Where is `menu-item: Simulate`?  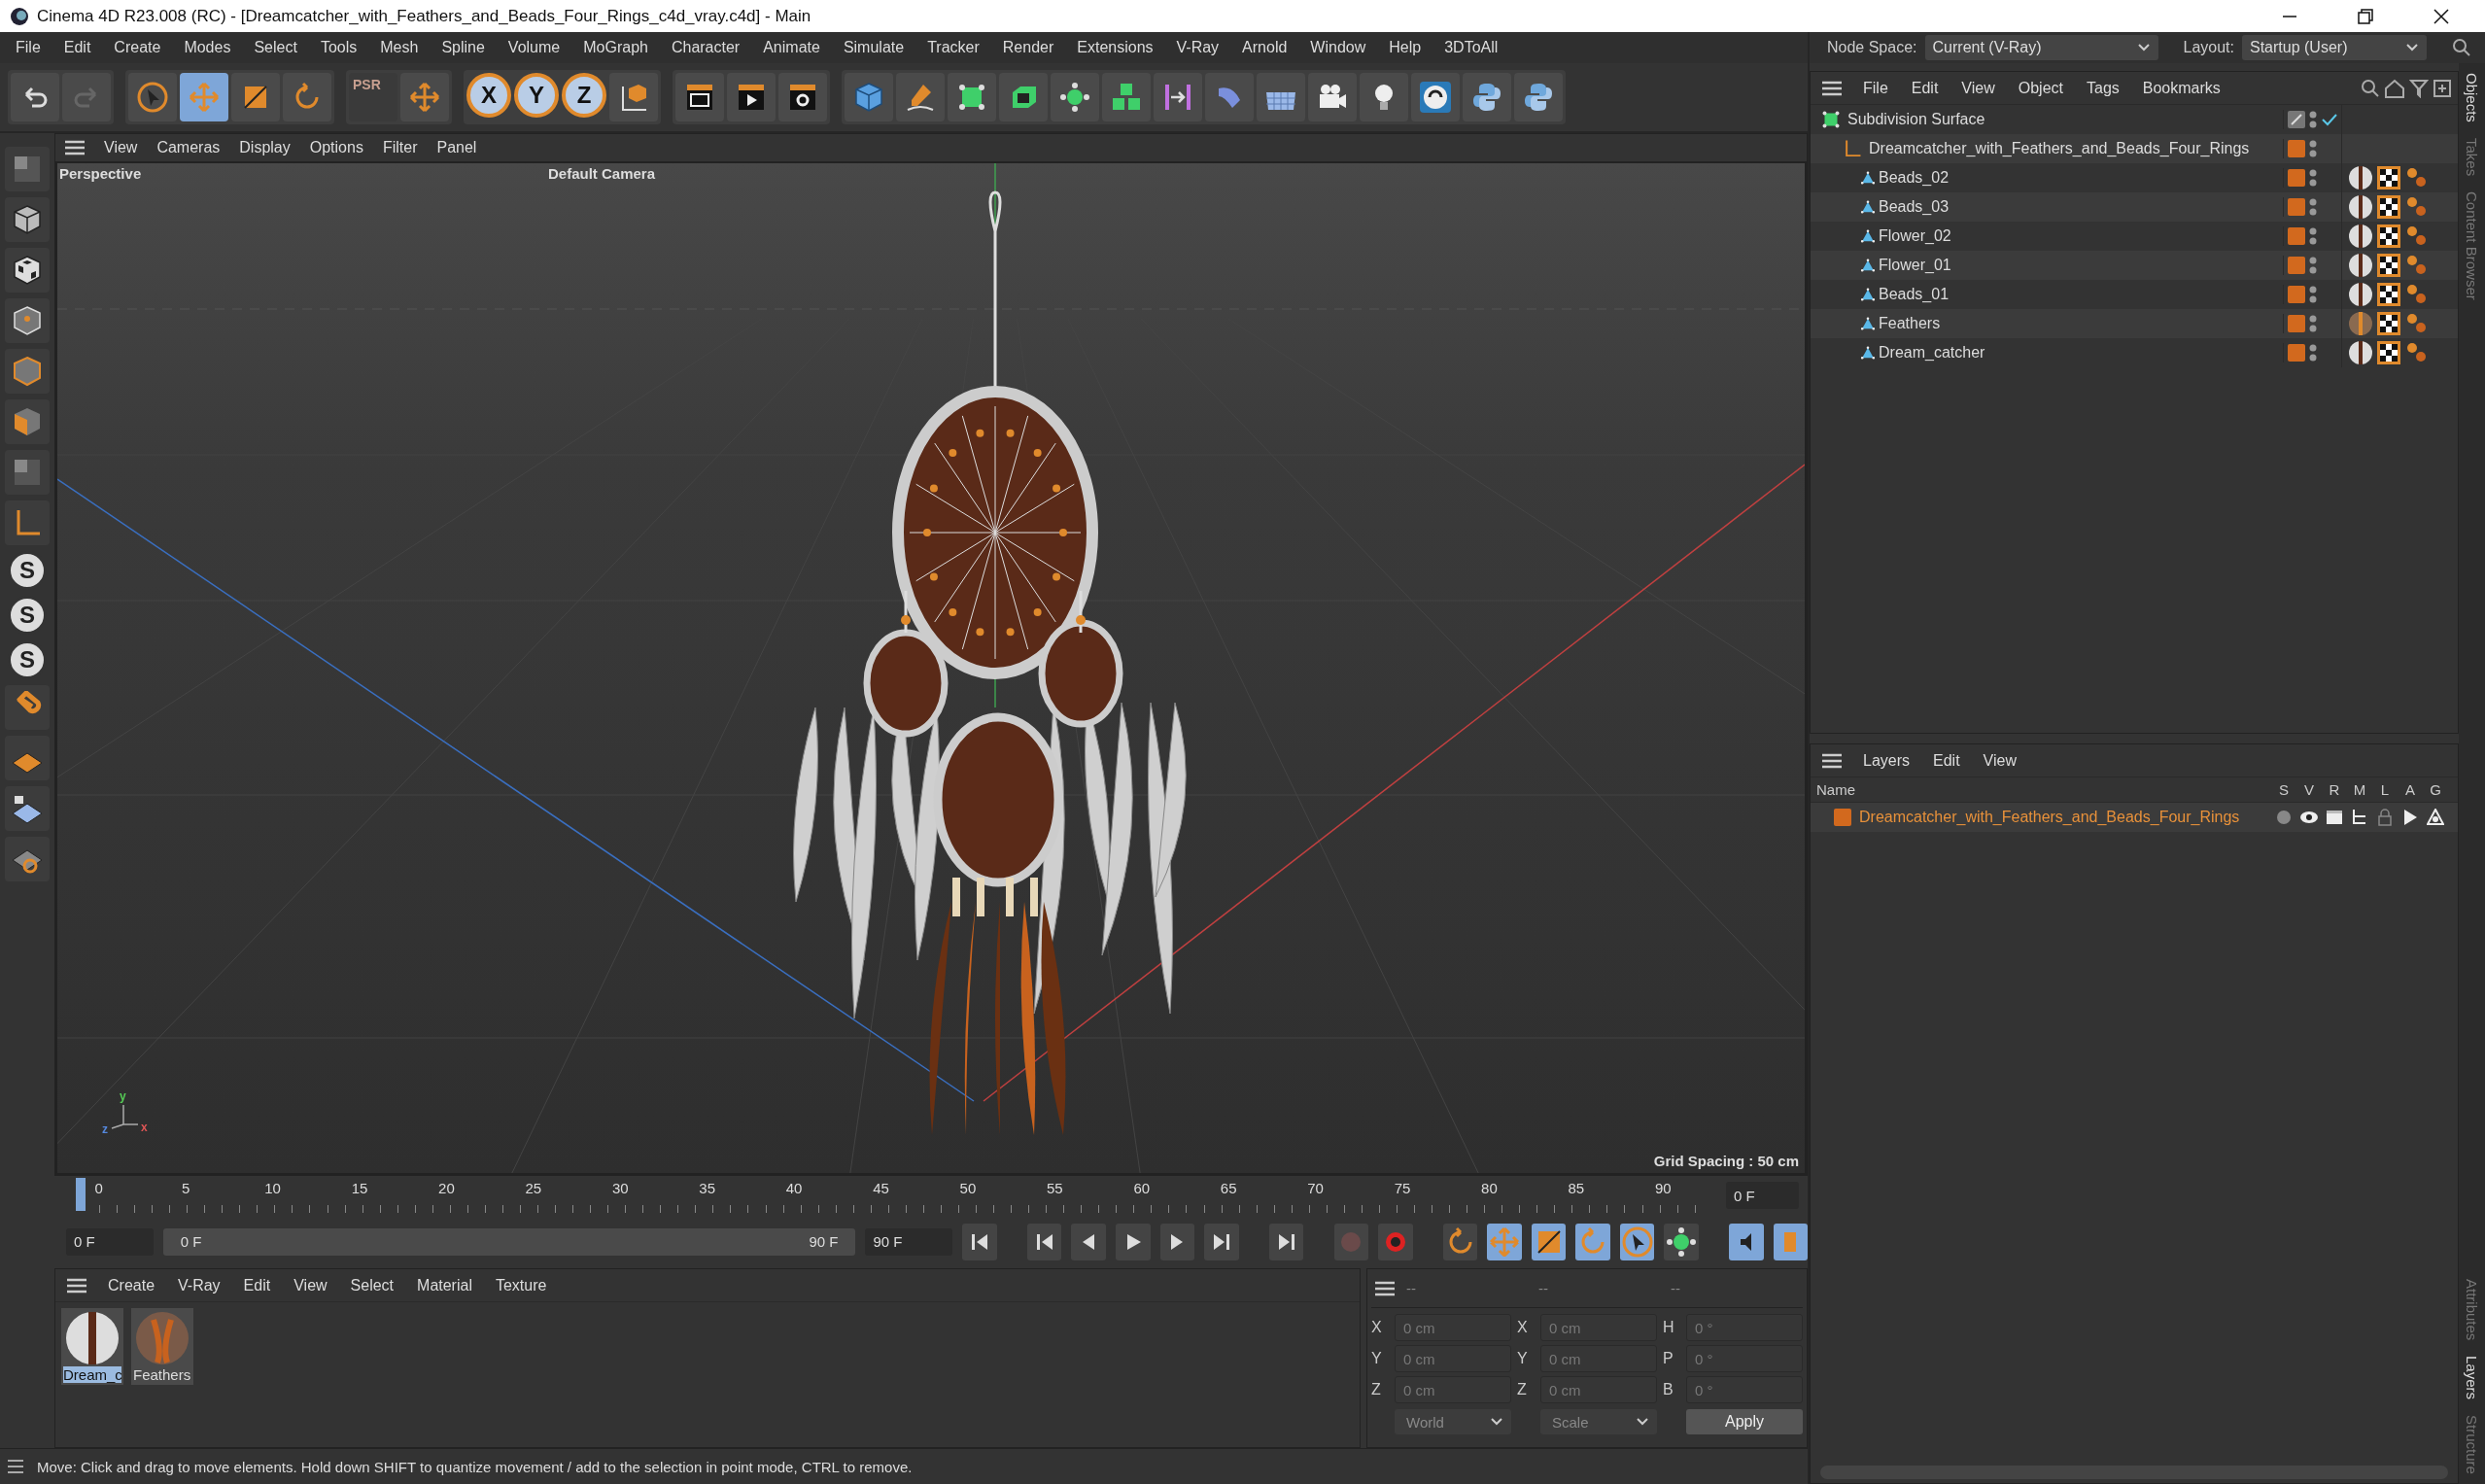
menu-item: Simulate is located at coordinates (873, 47).